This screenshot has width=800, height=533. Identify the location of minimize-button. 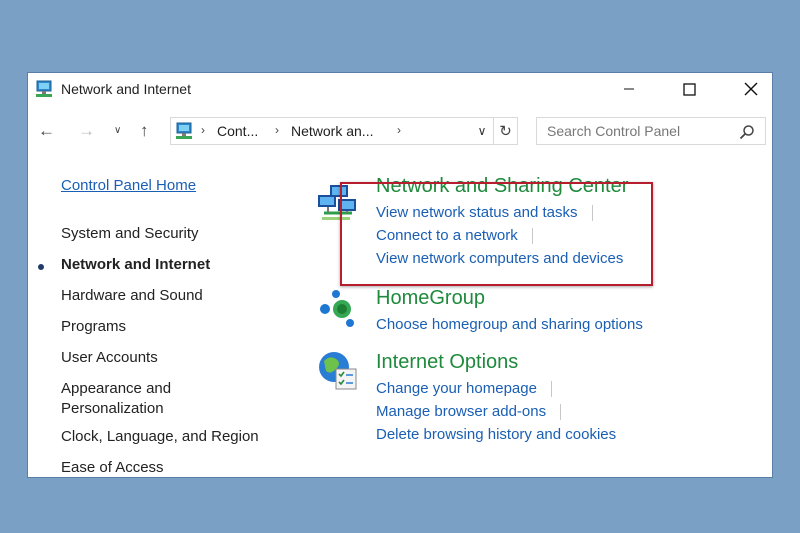
(629, 89).